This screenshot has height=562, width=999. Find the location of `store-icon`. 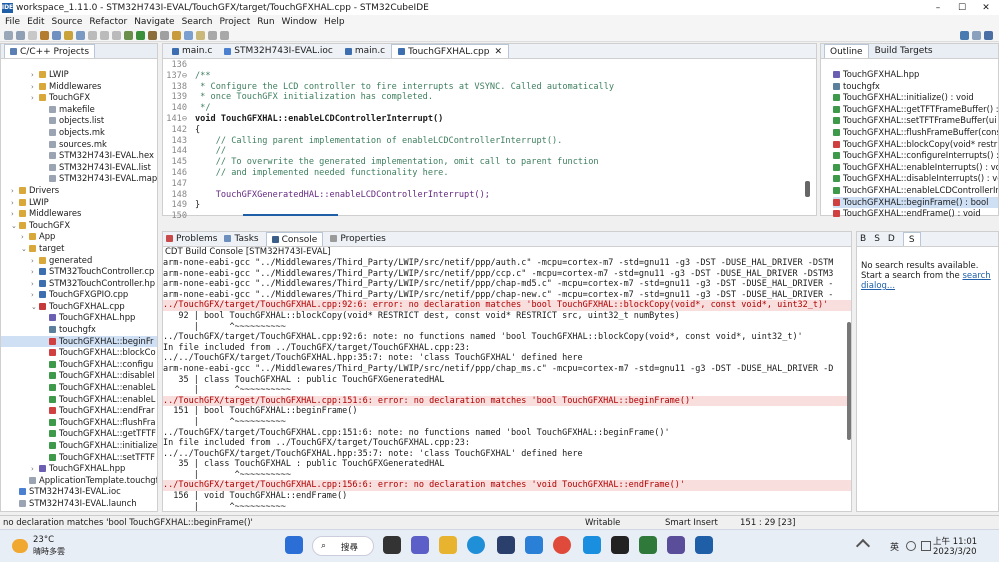

store-icon is located at coordinates (506, 545).